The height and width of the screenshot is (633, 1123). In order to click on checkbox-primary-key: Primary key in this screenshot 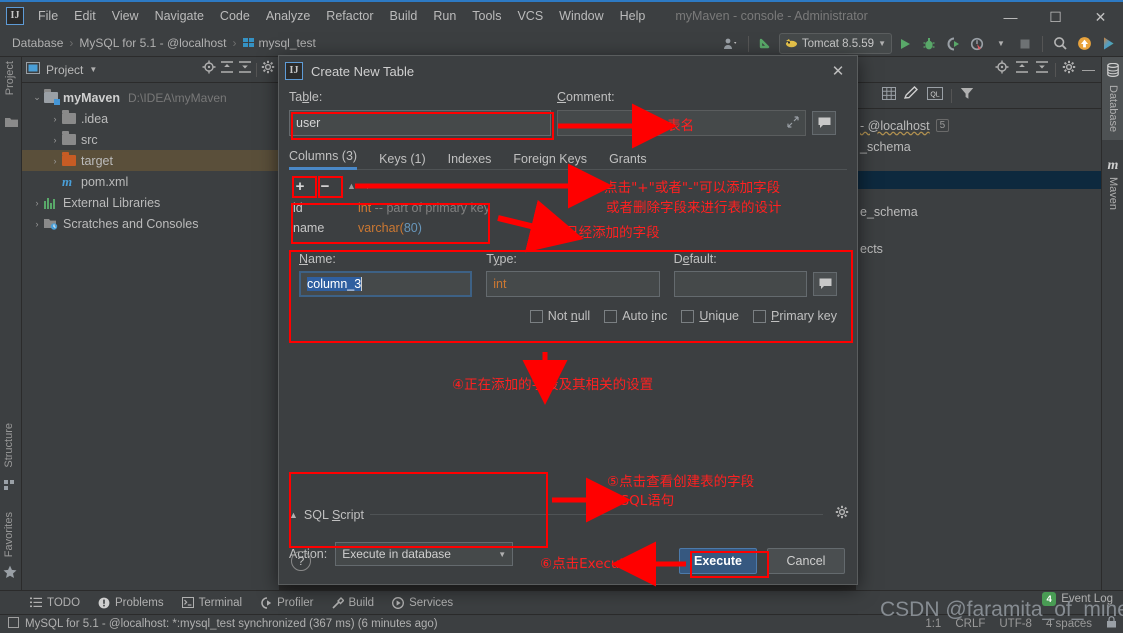, I will do `click(795, 316)`.